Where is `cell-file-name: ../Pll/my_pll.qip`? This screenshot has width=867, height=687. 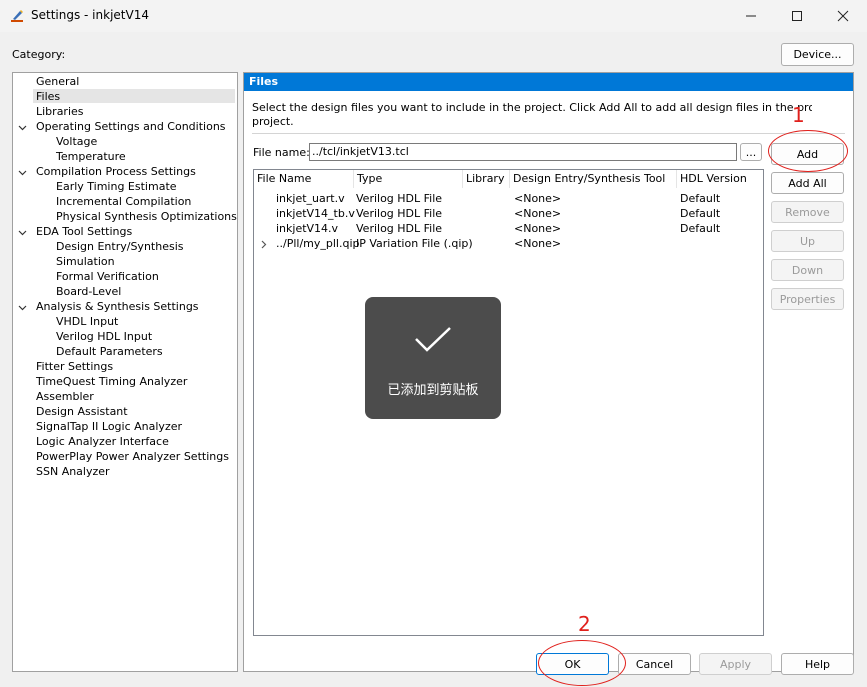
cell-file-name: ../Pll/my_pll.qip is located at coordinates (318, 243).